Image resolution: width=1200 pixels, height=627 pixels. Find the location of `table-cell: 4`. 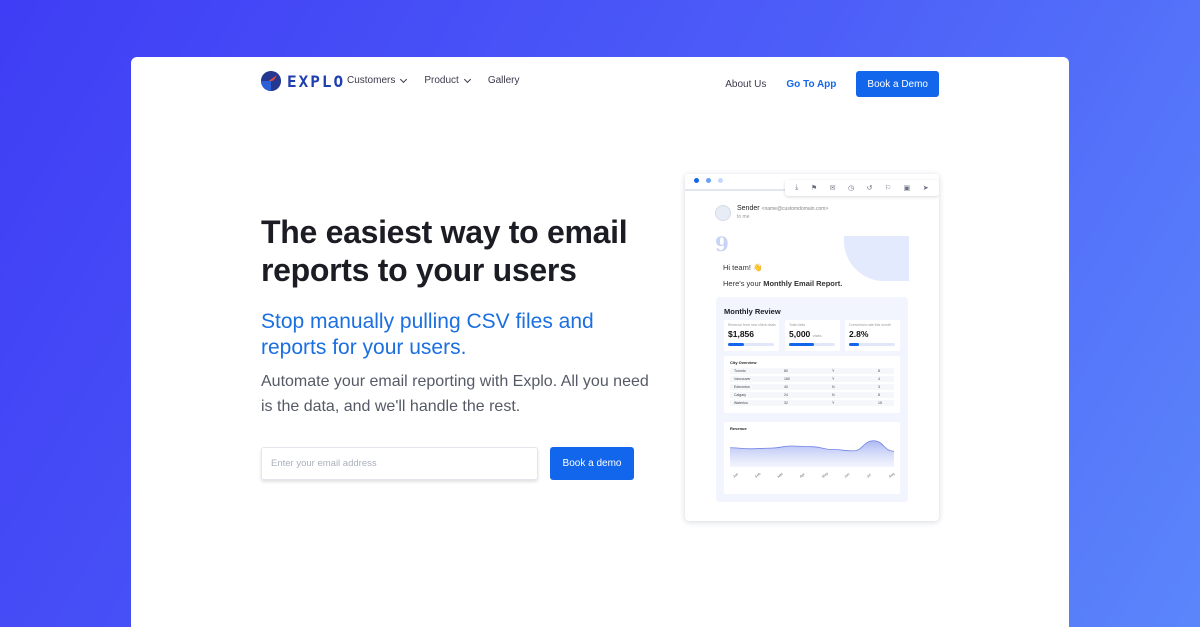

table-cell: 4 is located at coordinates (879, 379).